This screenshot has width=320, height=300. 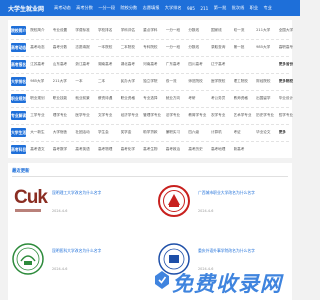 What do you see at coordinates (41, 47) in the screenshot?
I see `category-link: 高考动态` at bounding box center [41, 47].